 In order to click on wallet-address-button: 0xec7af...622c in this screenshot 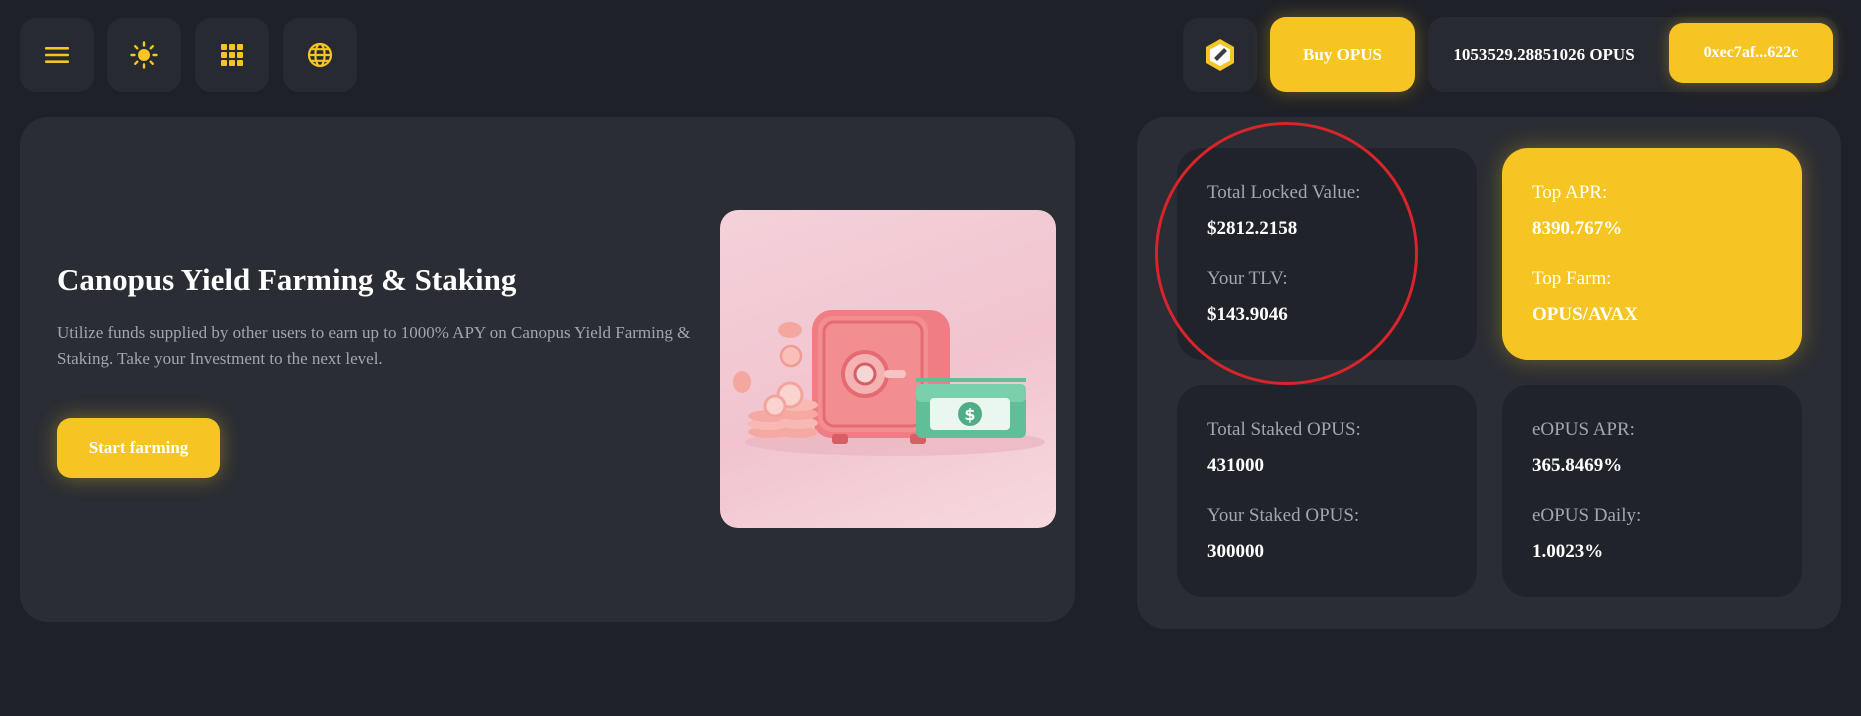, I will do `click(1751, 53)`.